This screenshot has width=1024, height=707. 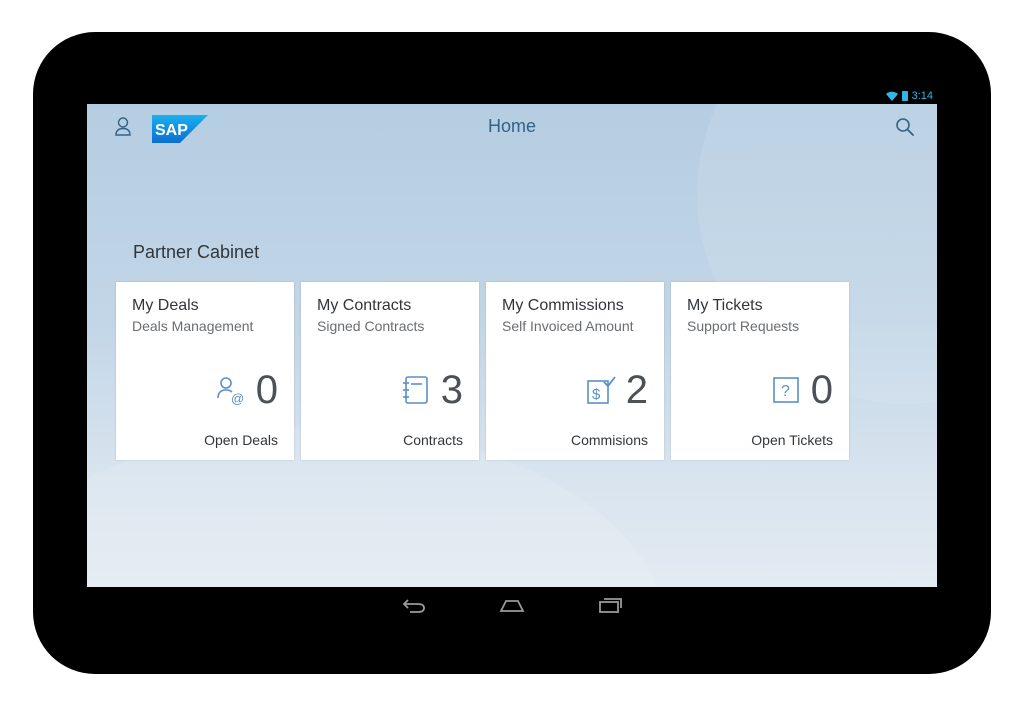 What do you see at coordinates (433, 440) in the screenshot?
I see `tile-footer: Contracts` at bounding box center [433, 440].